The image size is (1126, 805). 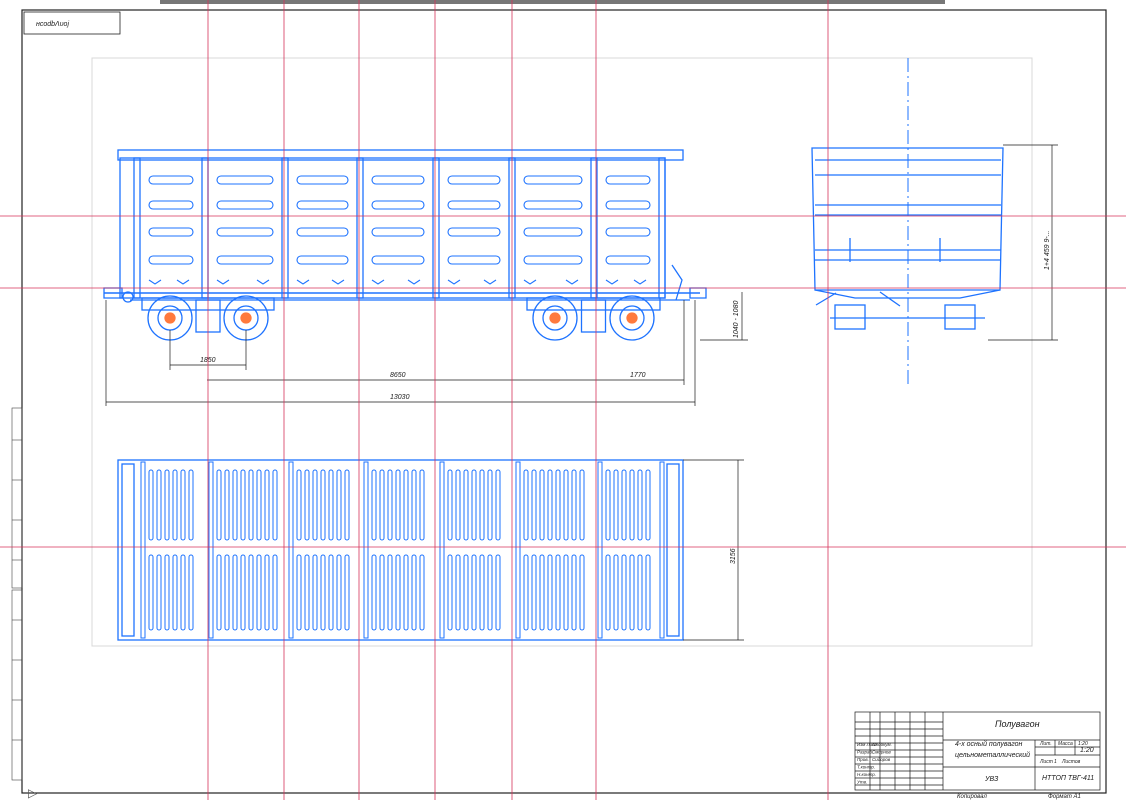 I want to click on tb-row-name: Сидоров, so click(x=881, y=759).